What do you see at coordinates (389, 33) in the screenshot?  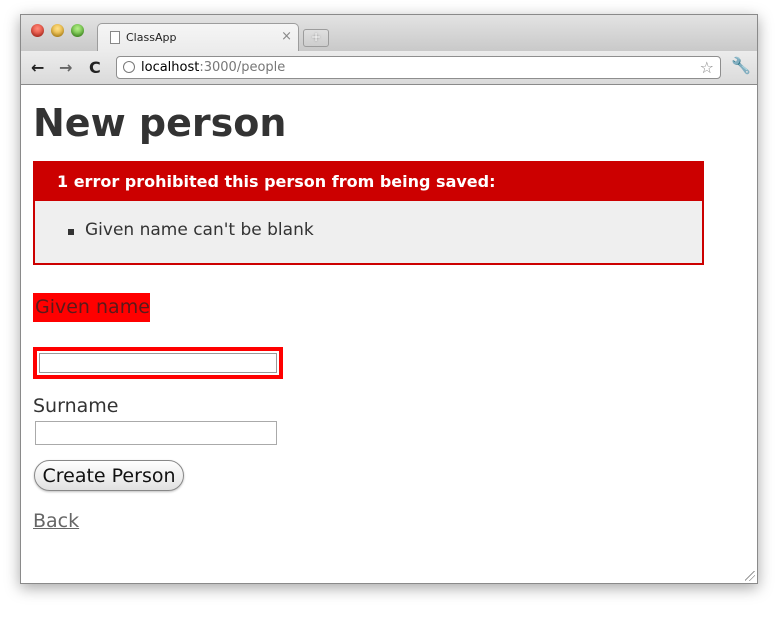 I see `title-bar: ClassApp × +` at bounding box center [389, 33].